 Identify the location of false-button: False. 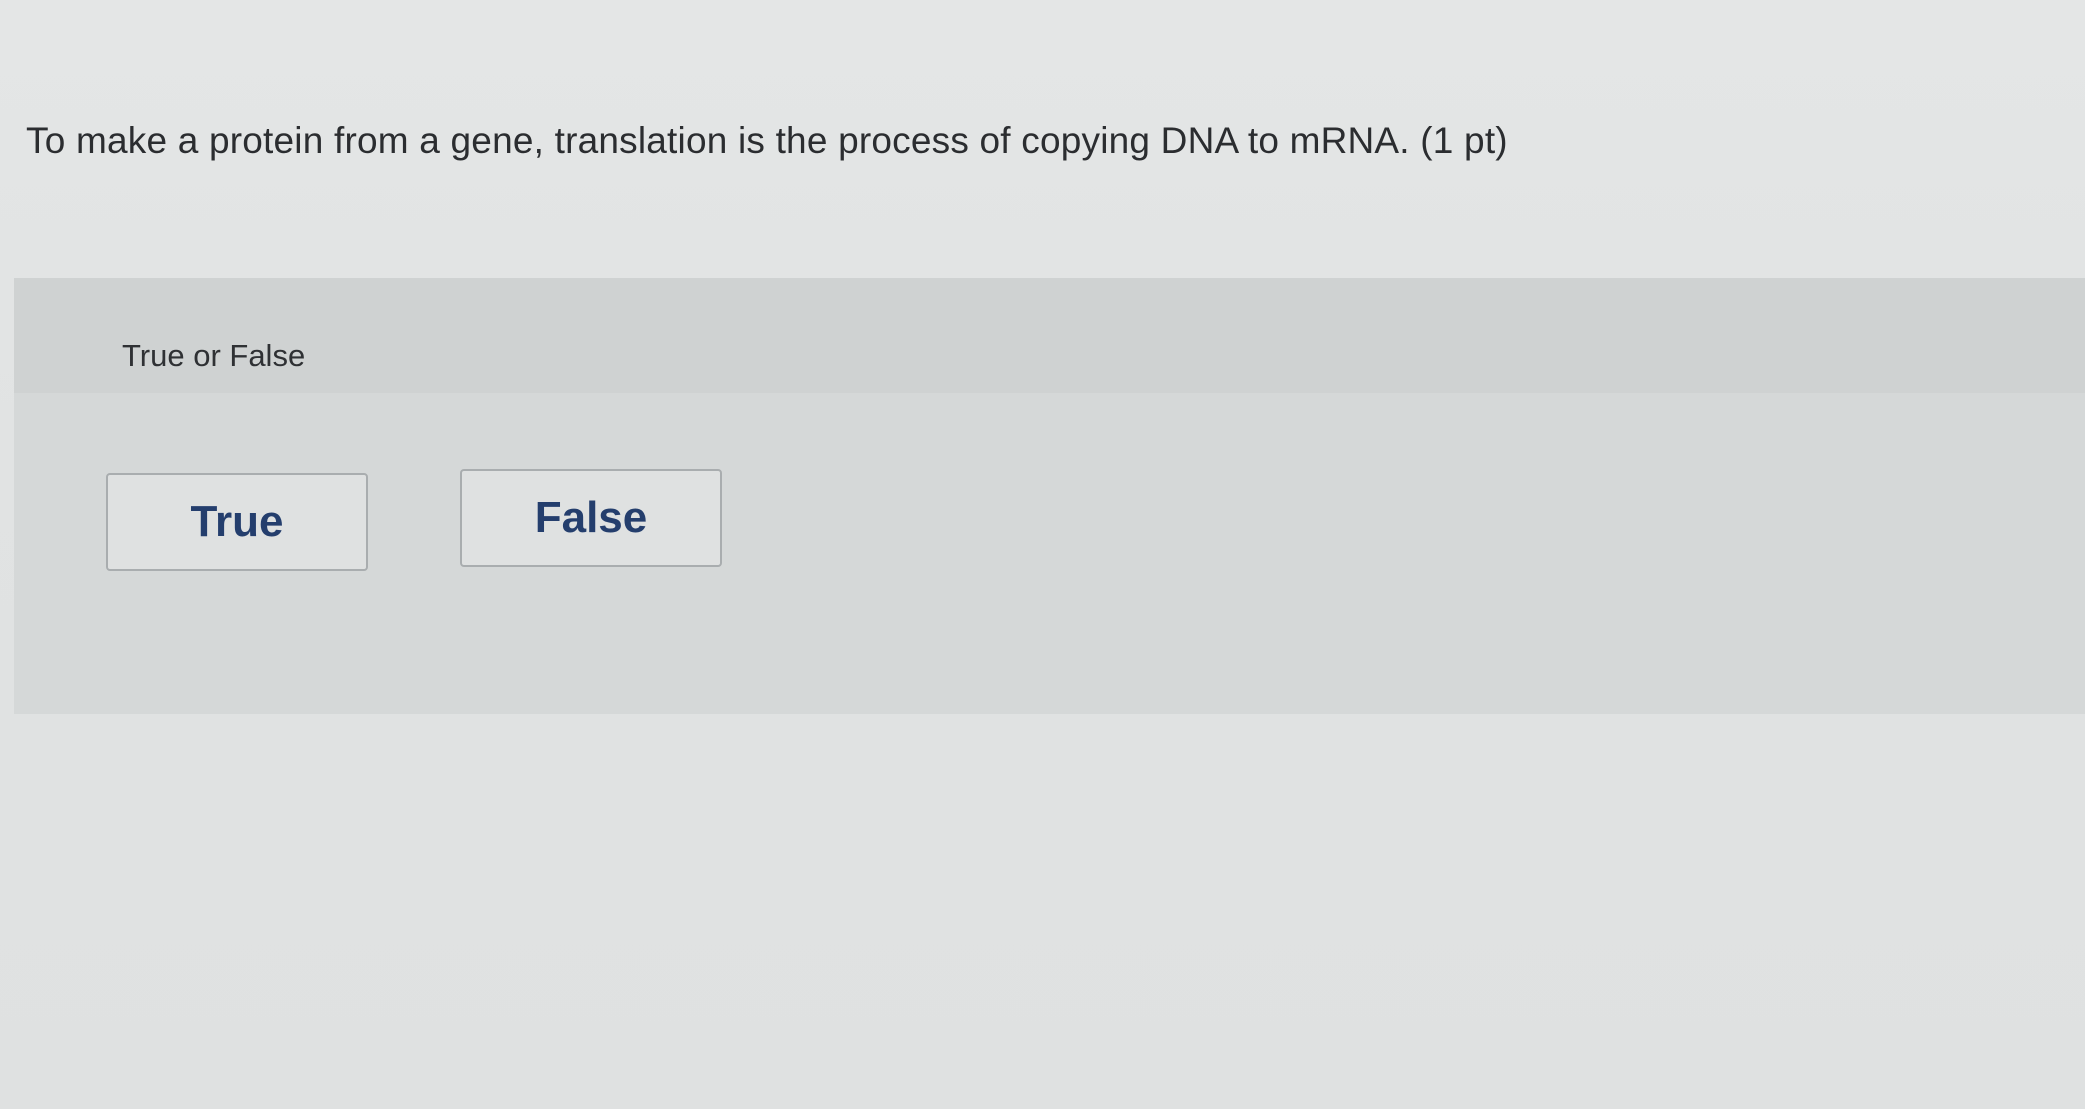
(591, 518).